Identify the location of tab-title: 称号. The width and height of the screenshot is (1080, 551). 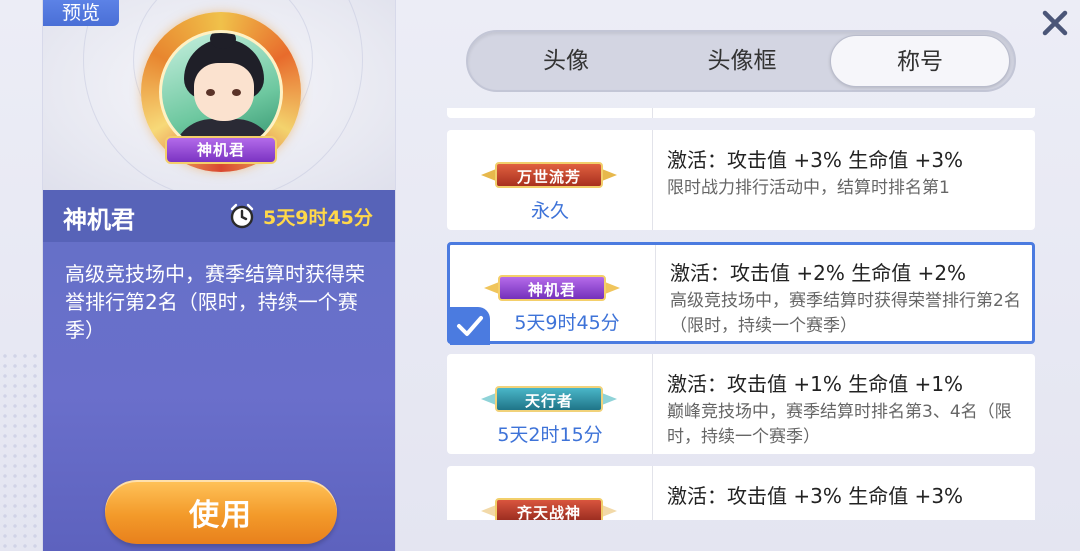
(920, 61).